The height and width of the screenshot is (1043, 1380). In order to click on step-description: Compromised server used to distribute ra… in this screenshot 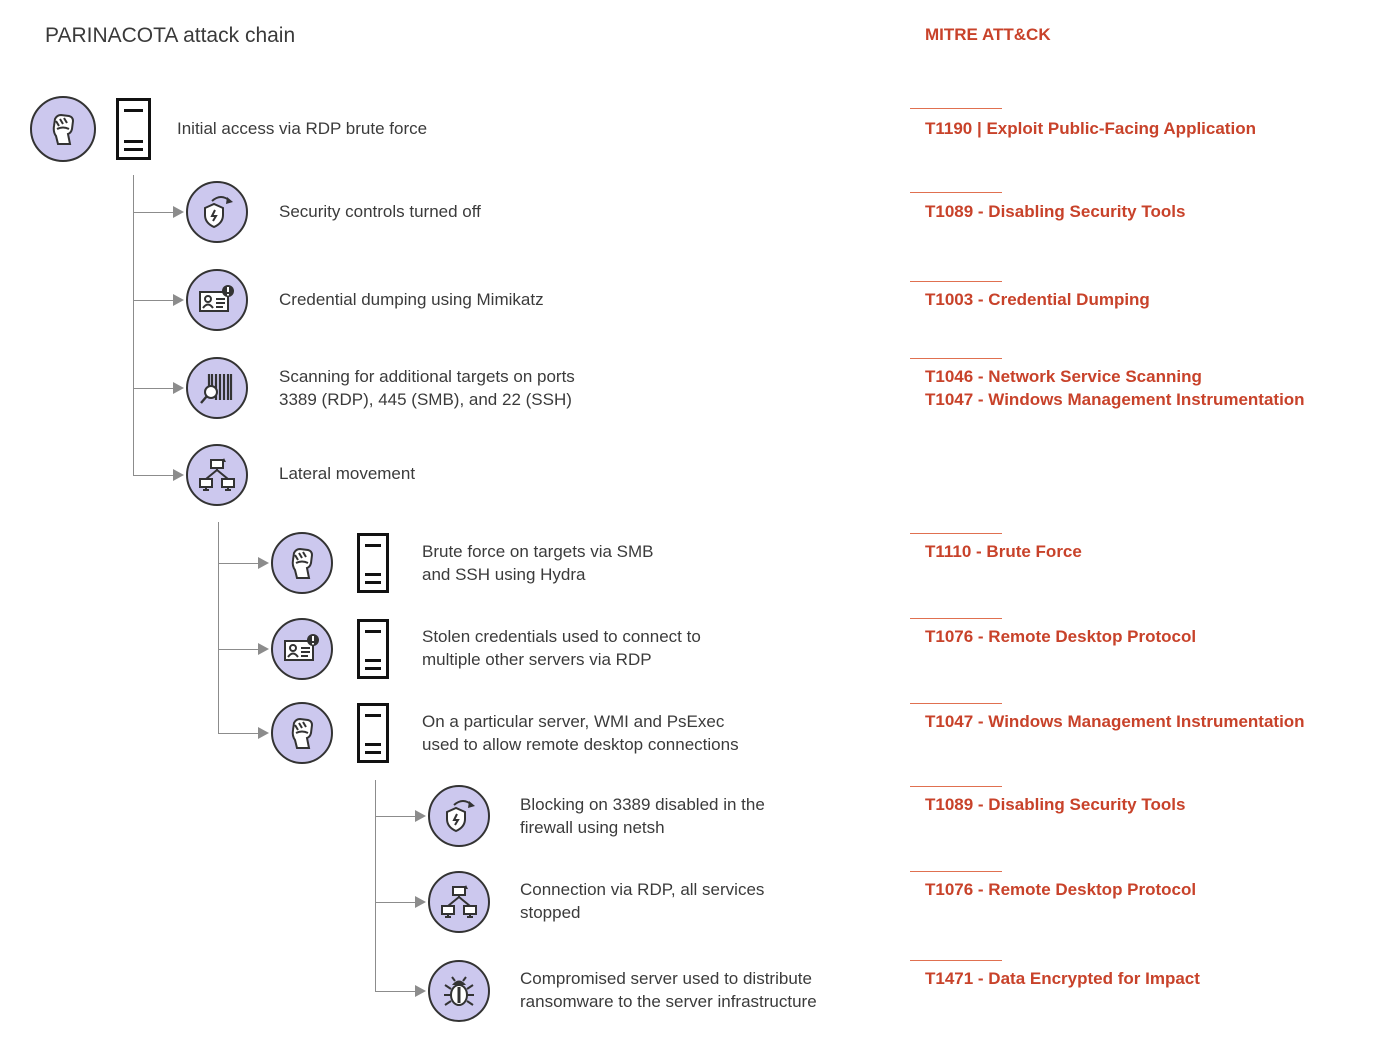, I will do `click(668, 990)`.